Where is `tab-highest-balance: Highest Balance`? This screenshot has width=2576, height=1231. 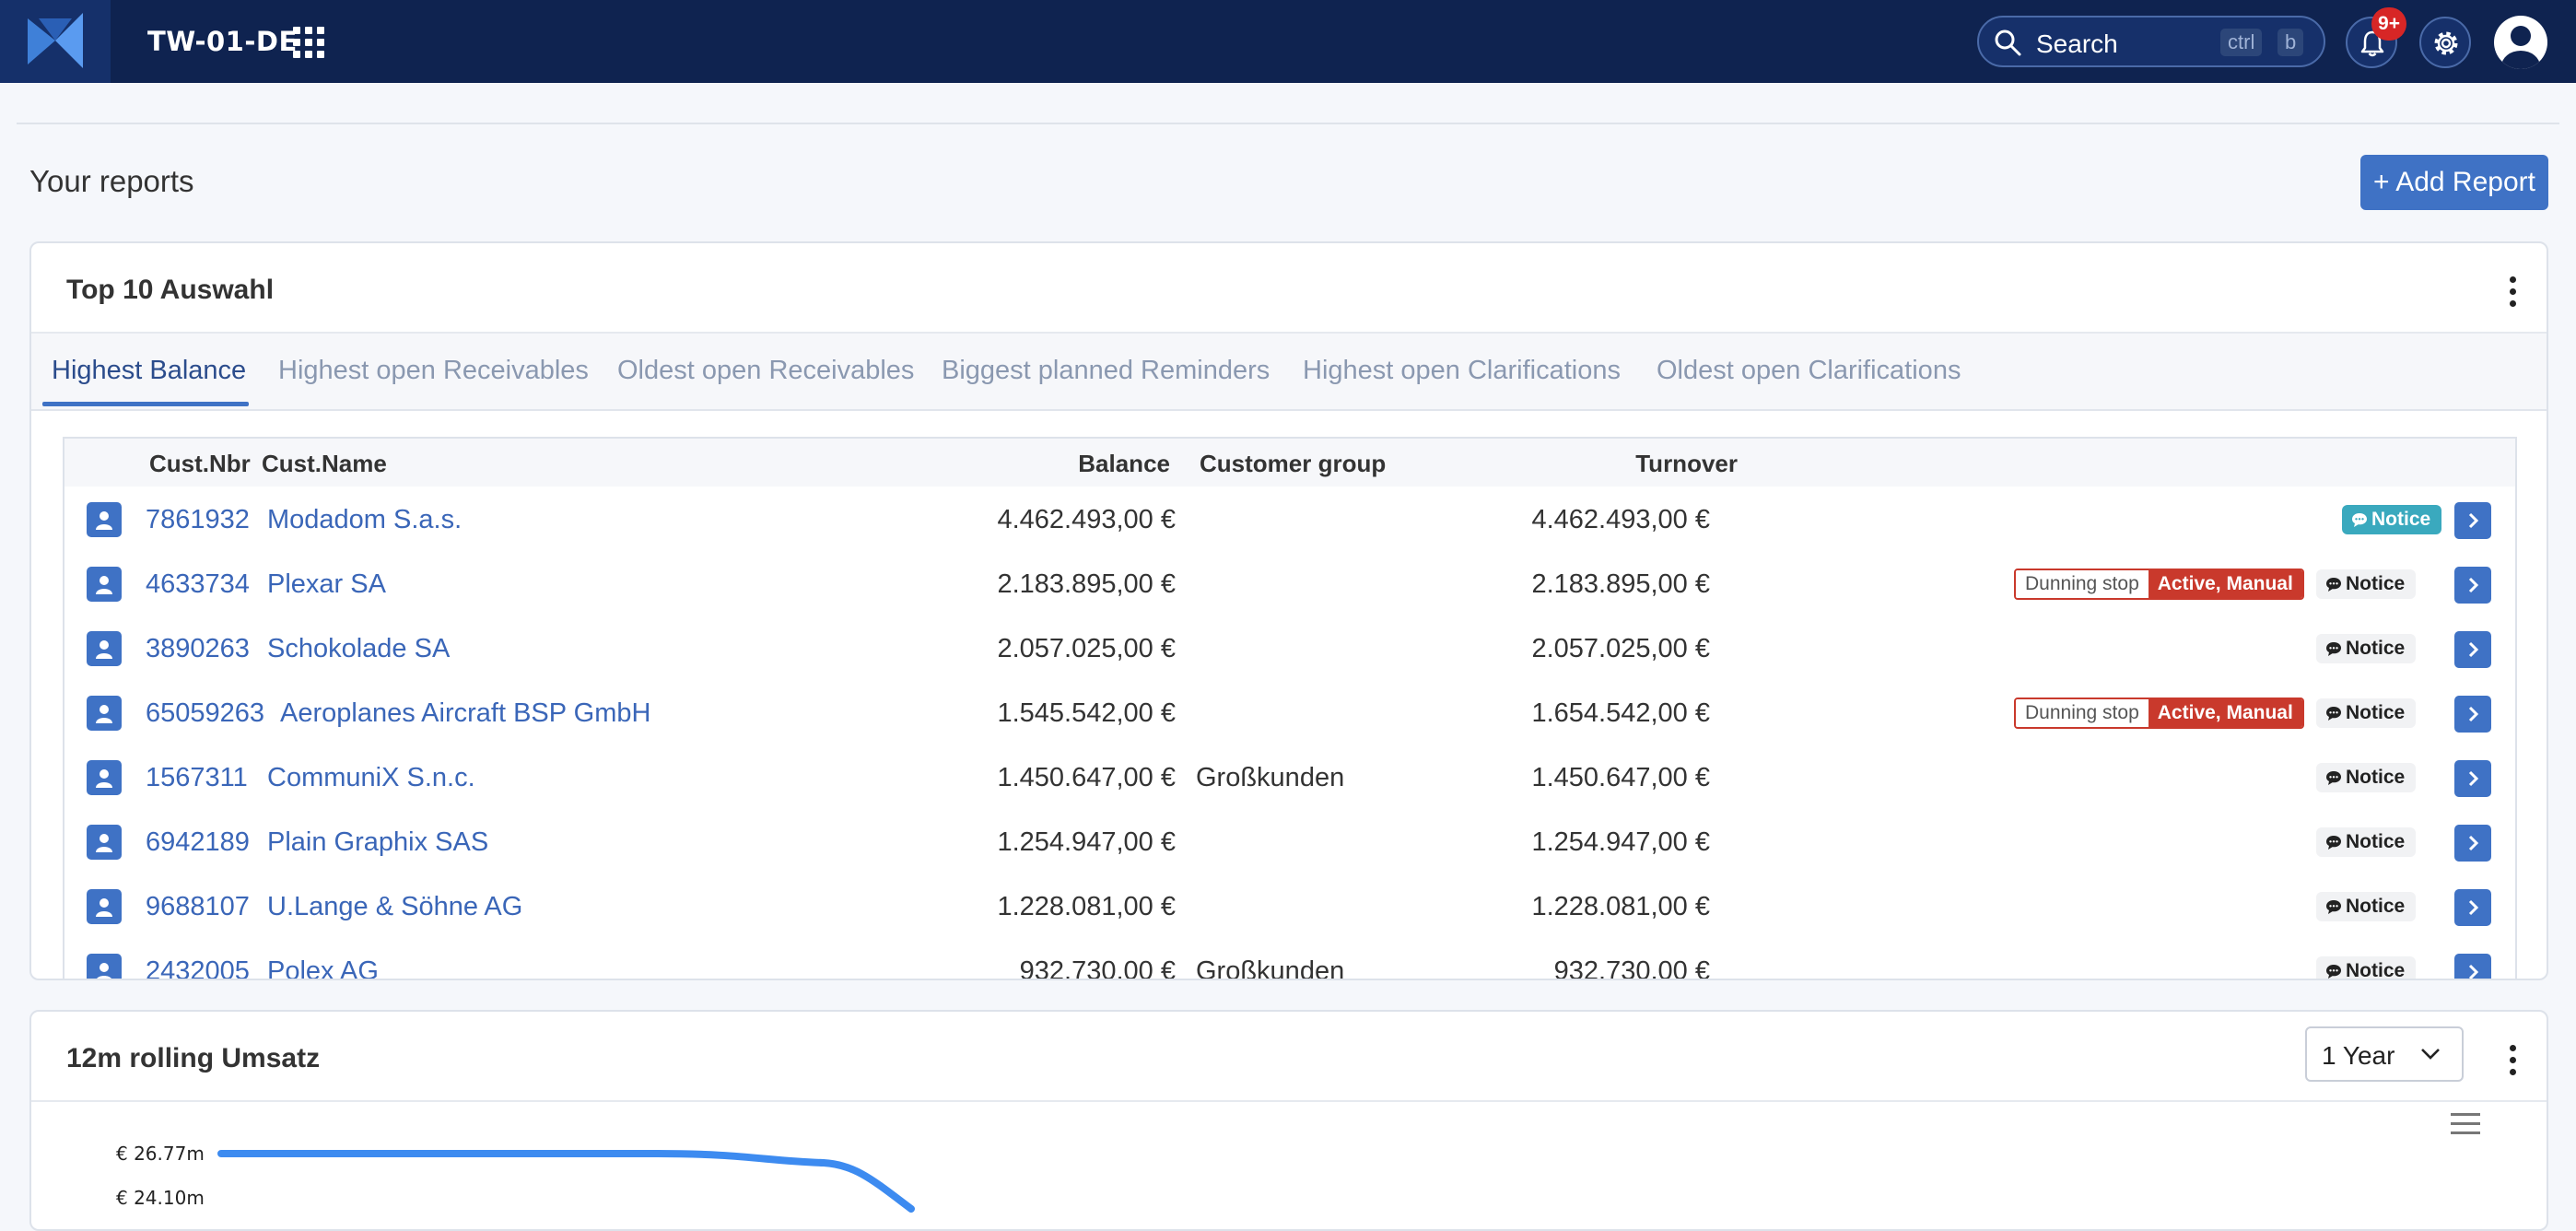
tab-highest-balance: Highest Balance is located at coordinates (149, 371).